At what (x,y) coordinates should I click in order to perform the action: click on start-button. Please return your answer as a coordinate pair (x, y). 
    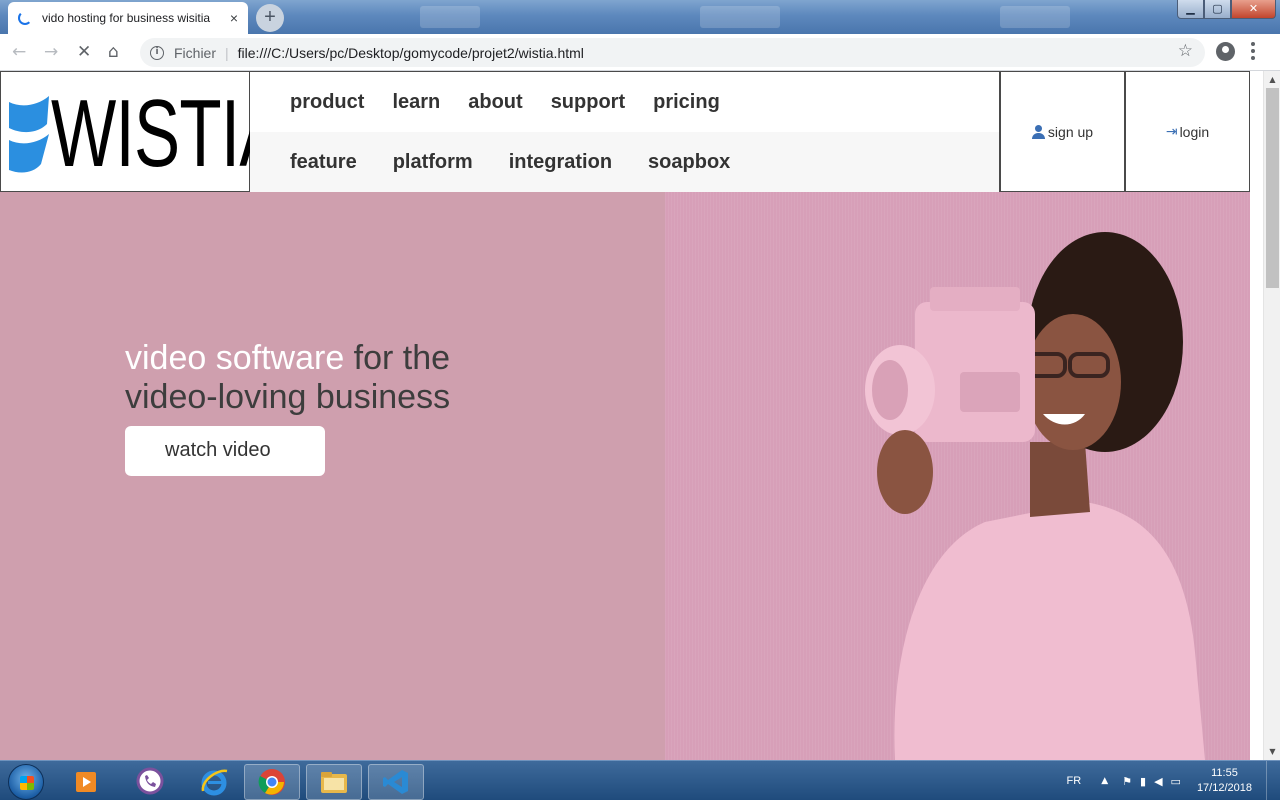
    Looking at the image, I should click on (26, 782).